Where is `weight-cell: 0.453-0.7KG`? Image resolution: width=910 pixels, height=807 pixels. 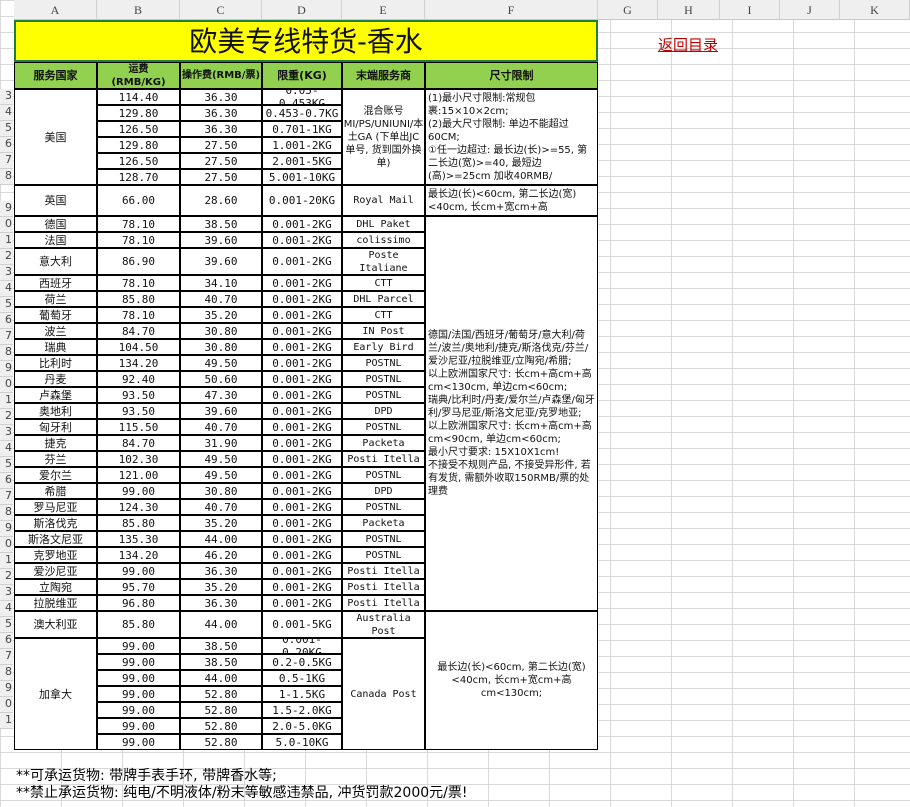 weight-cell: 0.453-0.7KG is located at coordinates (302, 113).